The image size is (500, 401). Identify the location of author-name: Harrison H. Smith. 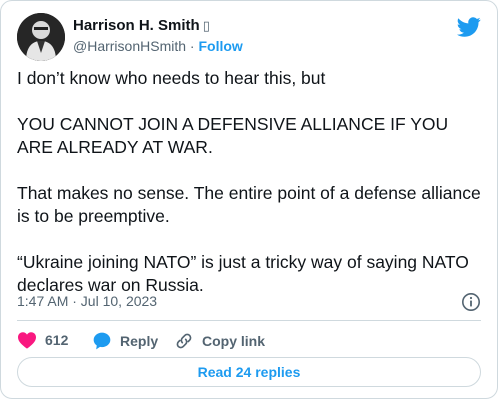
(136, 25).